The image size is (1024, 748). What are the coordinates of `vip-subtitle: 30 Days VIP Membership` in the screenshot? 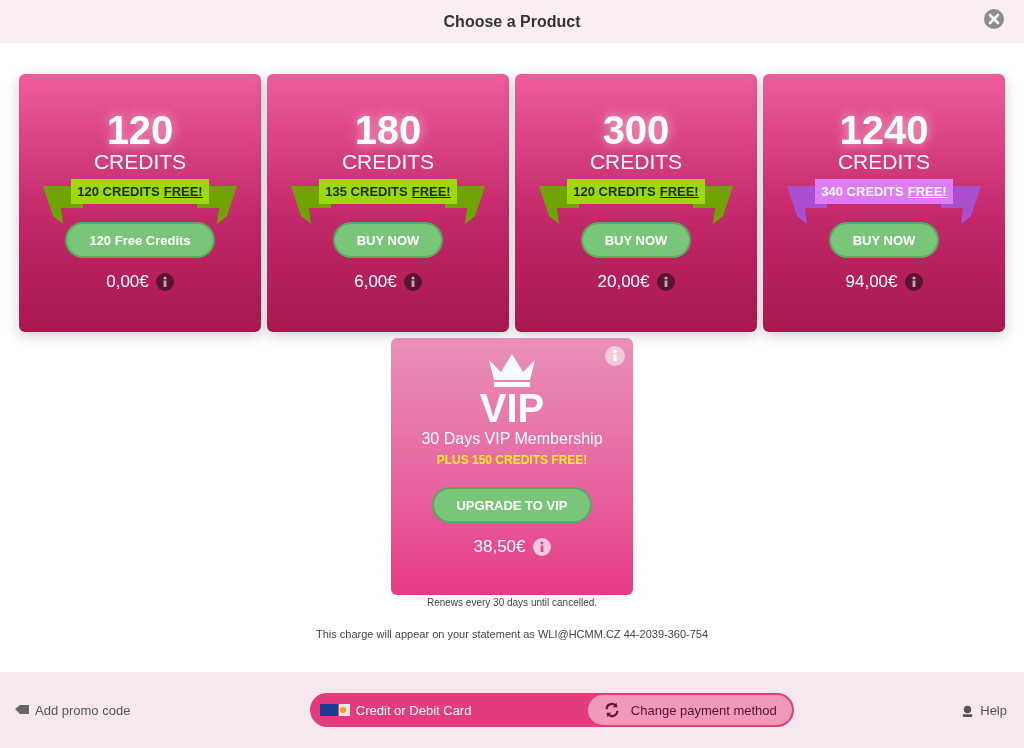 It's located at (512, 439).